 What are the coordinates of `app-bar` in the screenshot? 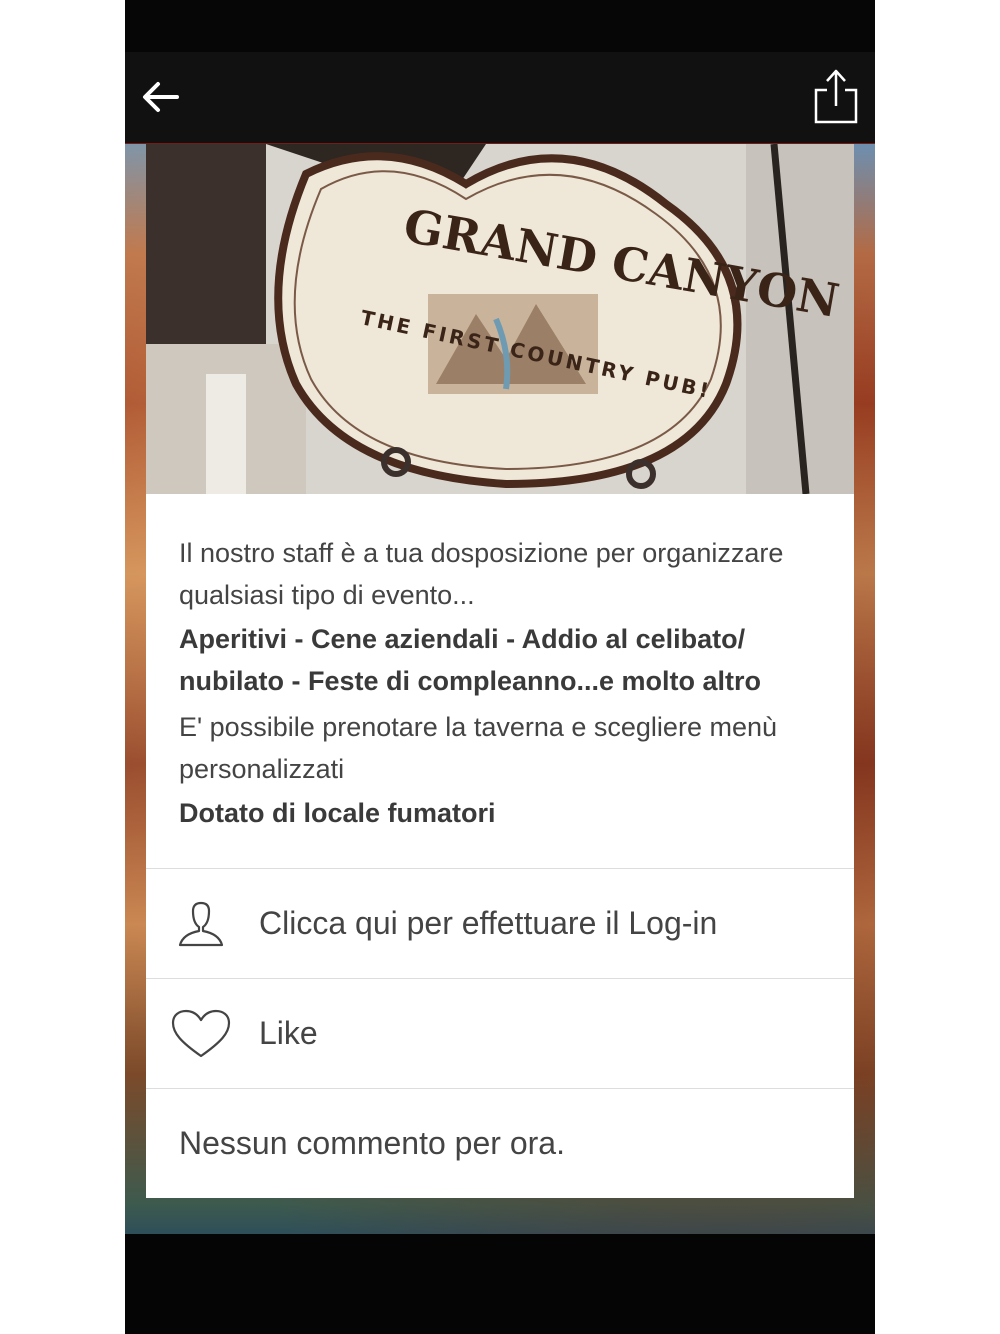 It's located at (500, 98).